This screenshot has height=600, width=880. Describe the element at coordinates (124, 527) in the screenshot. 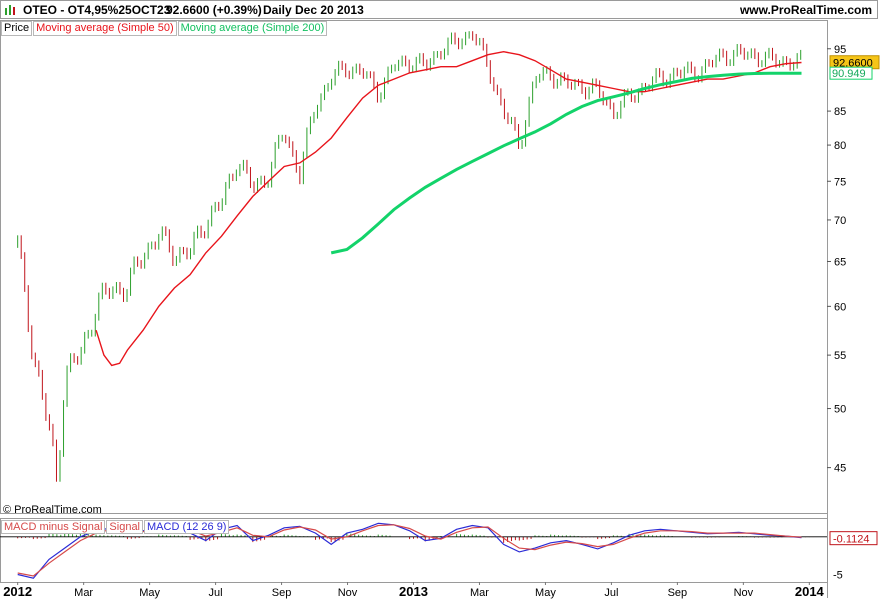

I see `legend-signal: Signal` at that location.